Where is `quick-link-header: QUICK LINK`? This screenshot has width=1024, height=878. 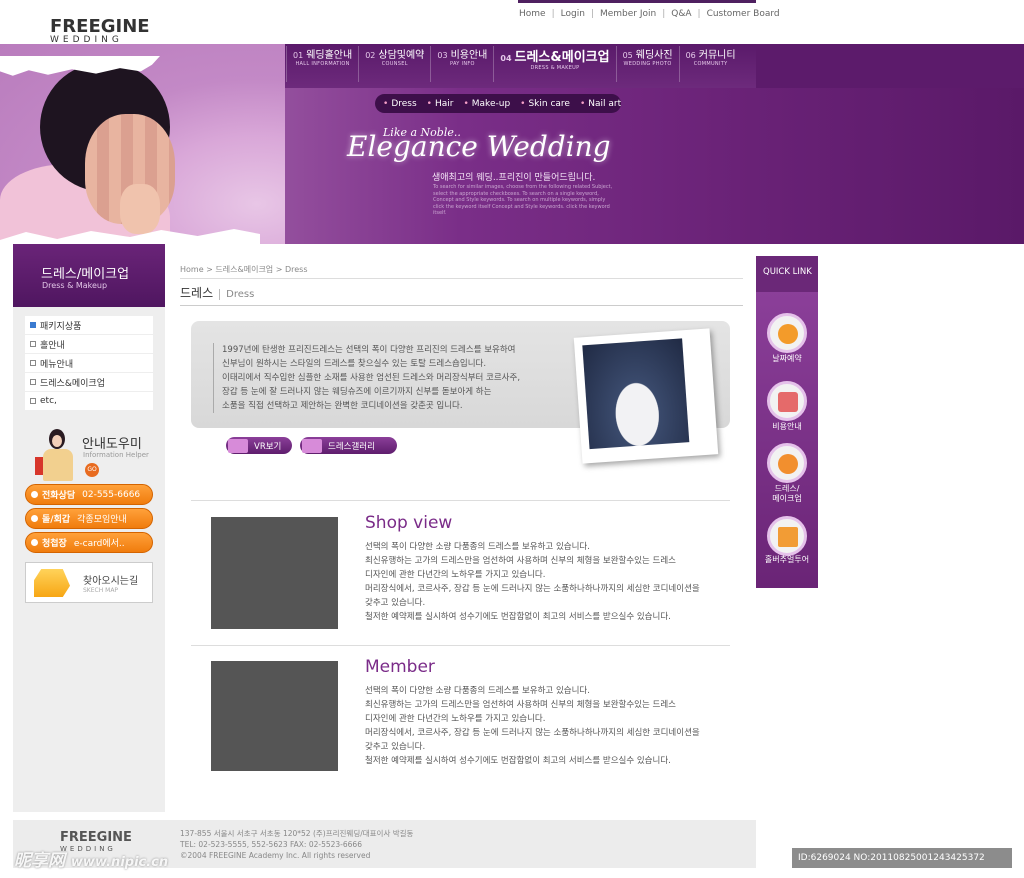 quick-link-header: QUICK LINK is located at coordinates (787, 274).